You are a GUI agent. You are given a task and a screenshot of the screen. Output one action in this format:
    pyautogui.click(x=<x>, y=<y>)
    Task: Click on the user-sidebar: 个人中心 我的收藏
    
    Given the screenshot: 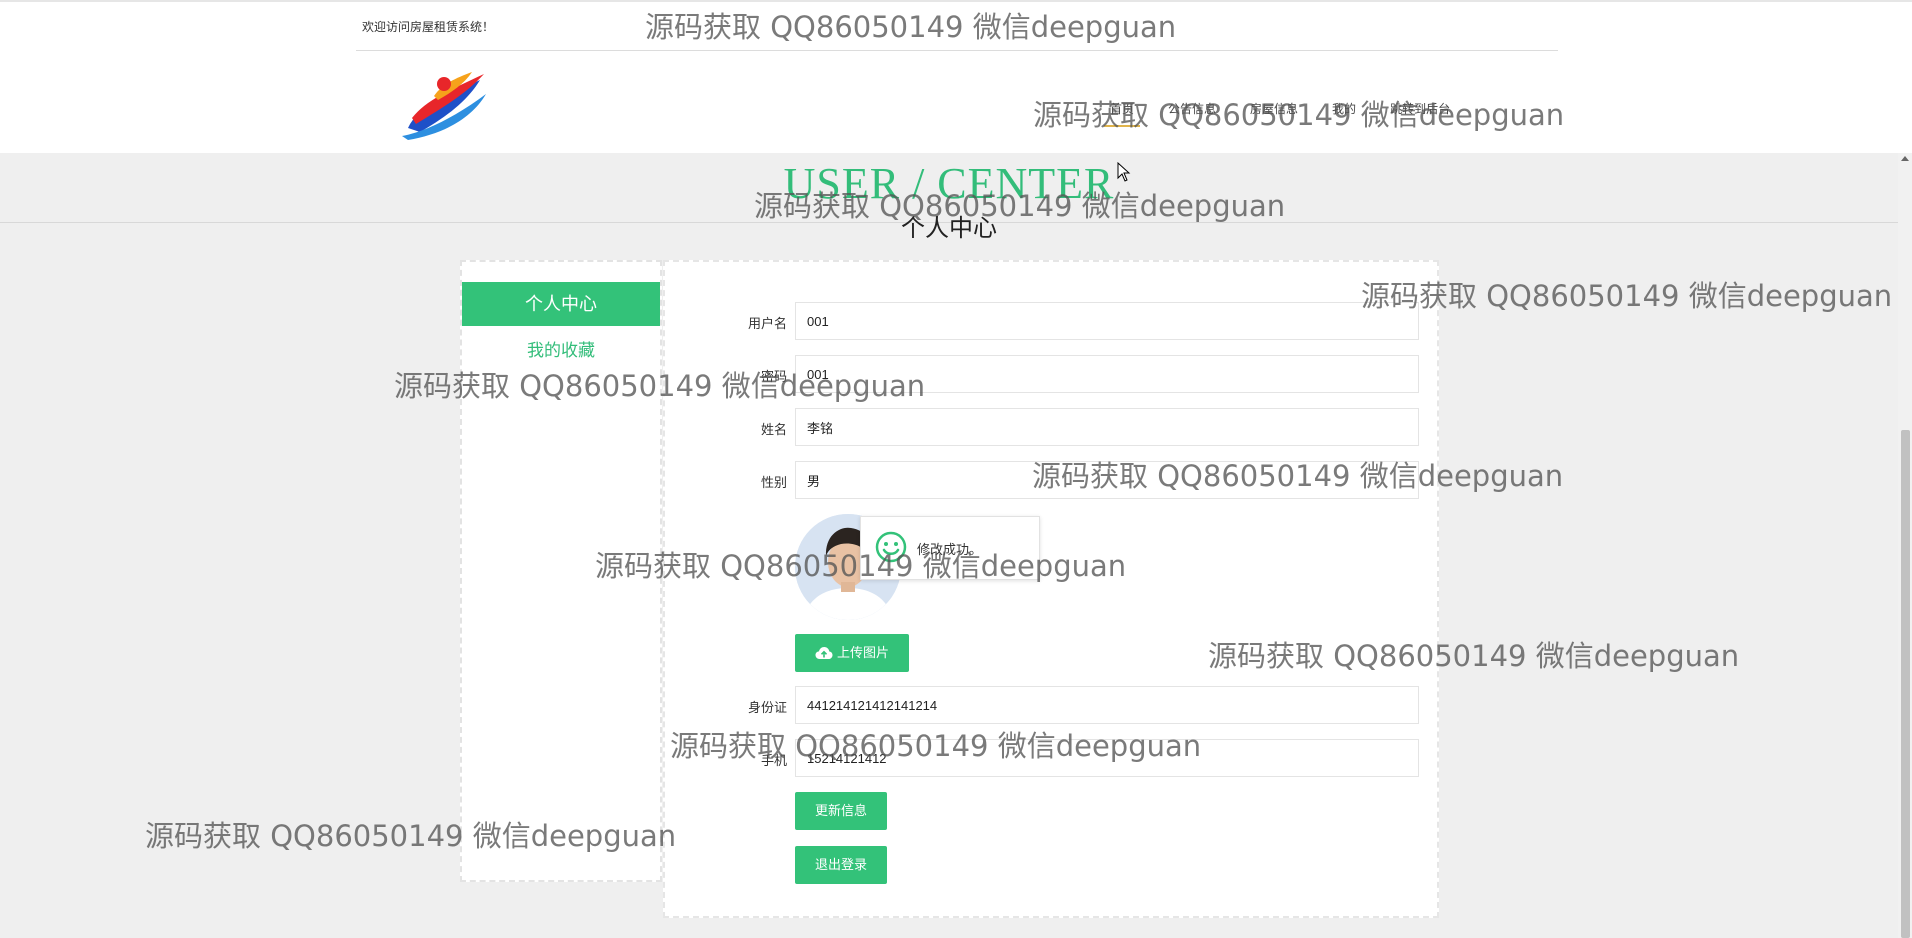 What is the action you would take?
    pyautogui.click(x=561, y=571)
    